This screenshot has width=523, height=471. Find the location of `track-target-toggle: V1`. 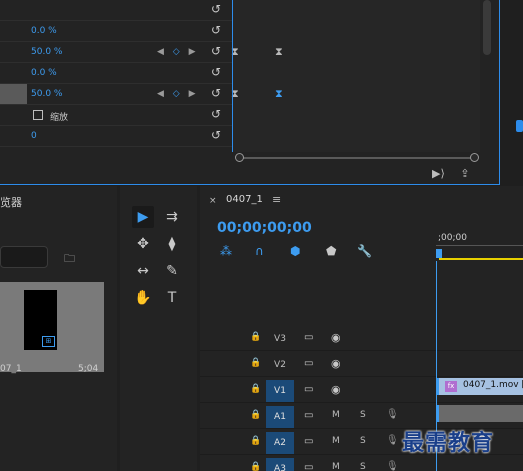

track-target-toggle: V1 is located at coordinates (280, 391).